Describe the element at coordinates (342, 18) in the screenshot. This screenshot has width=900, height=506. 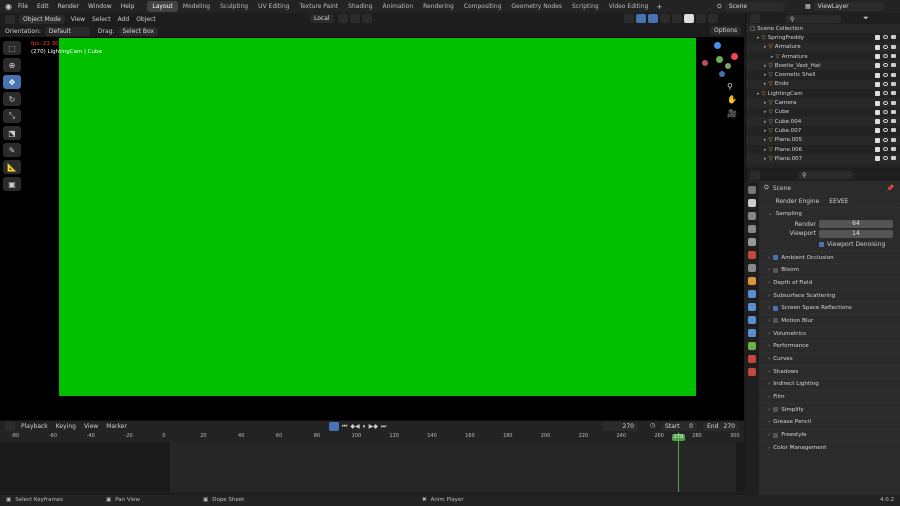
I see `pivot-icon` at that location.